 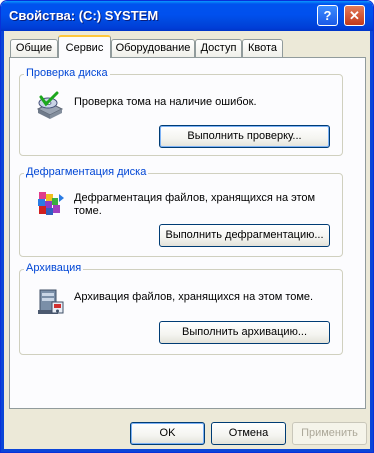 What do you see at coordinates (51, 301) in the screenshot?
I see `backup-icon` at bounding box center [51, 301].